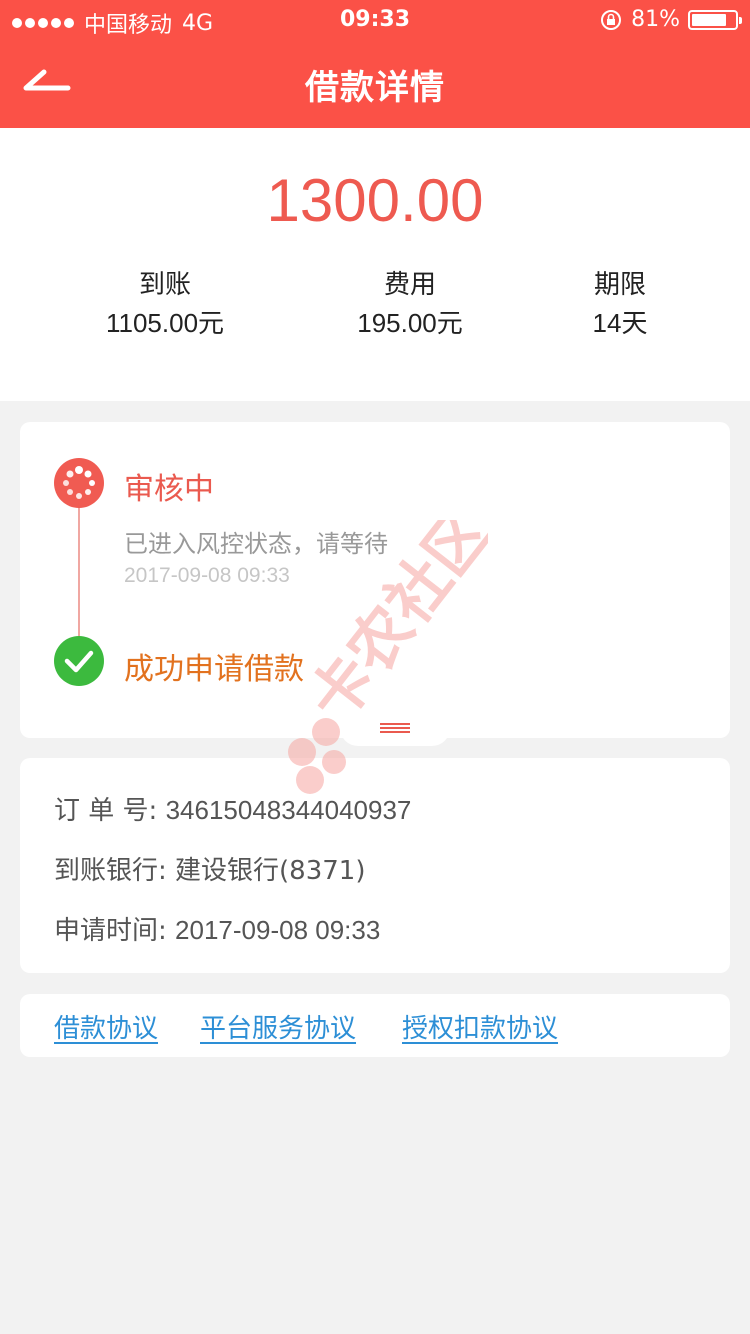  I want to click on bank-value: 建设银行(8371), so click(270, 871).